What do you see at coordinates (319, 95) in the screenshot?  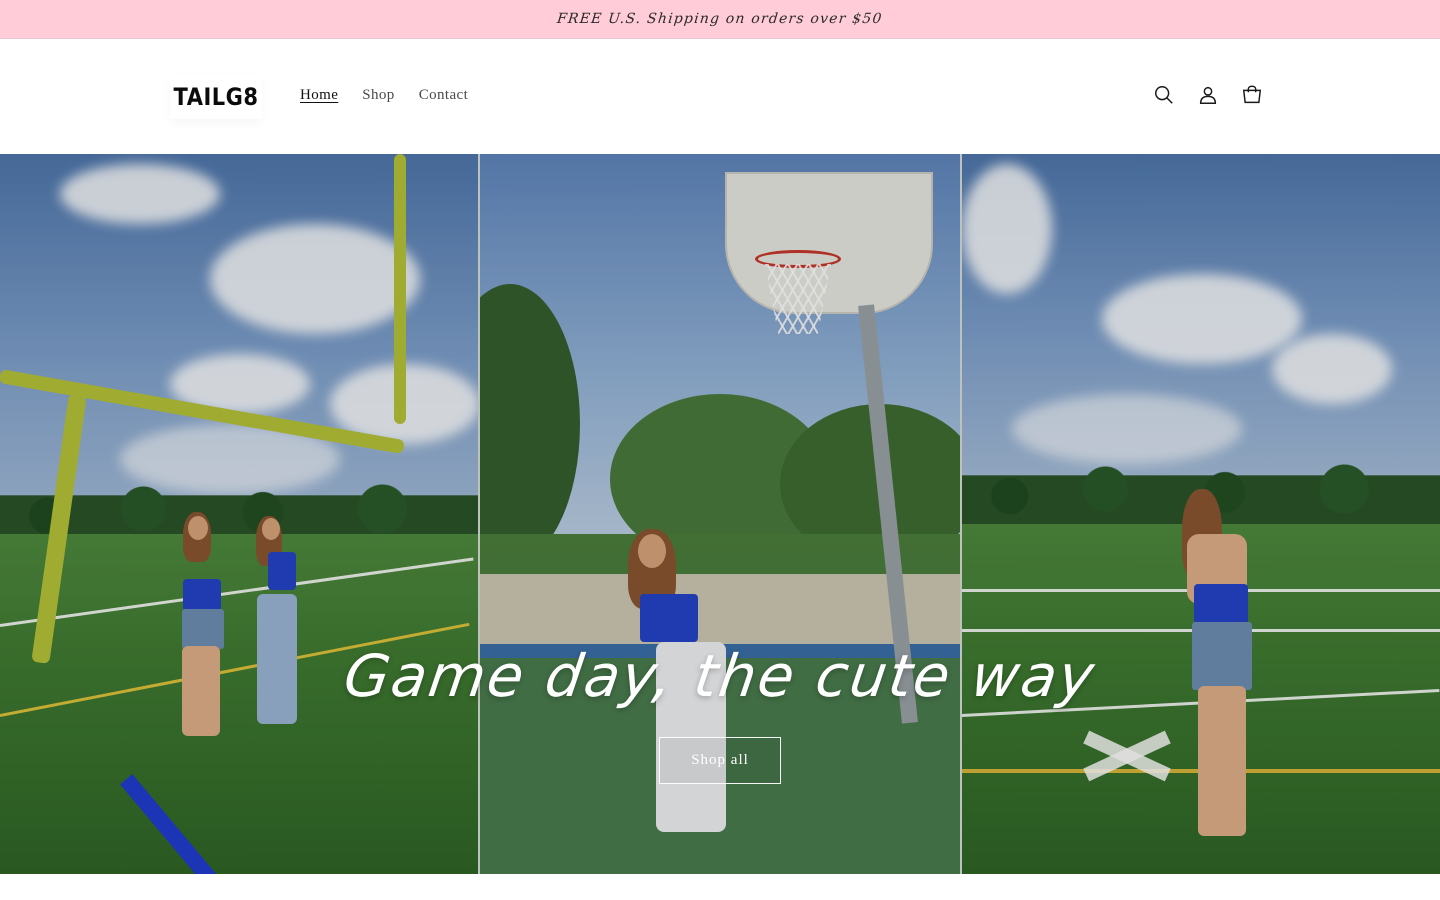 I see `nav-link-home: Home` at bounding box center [319, 95].